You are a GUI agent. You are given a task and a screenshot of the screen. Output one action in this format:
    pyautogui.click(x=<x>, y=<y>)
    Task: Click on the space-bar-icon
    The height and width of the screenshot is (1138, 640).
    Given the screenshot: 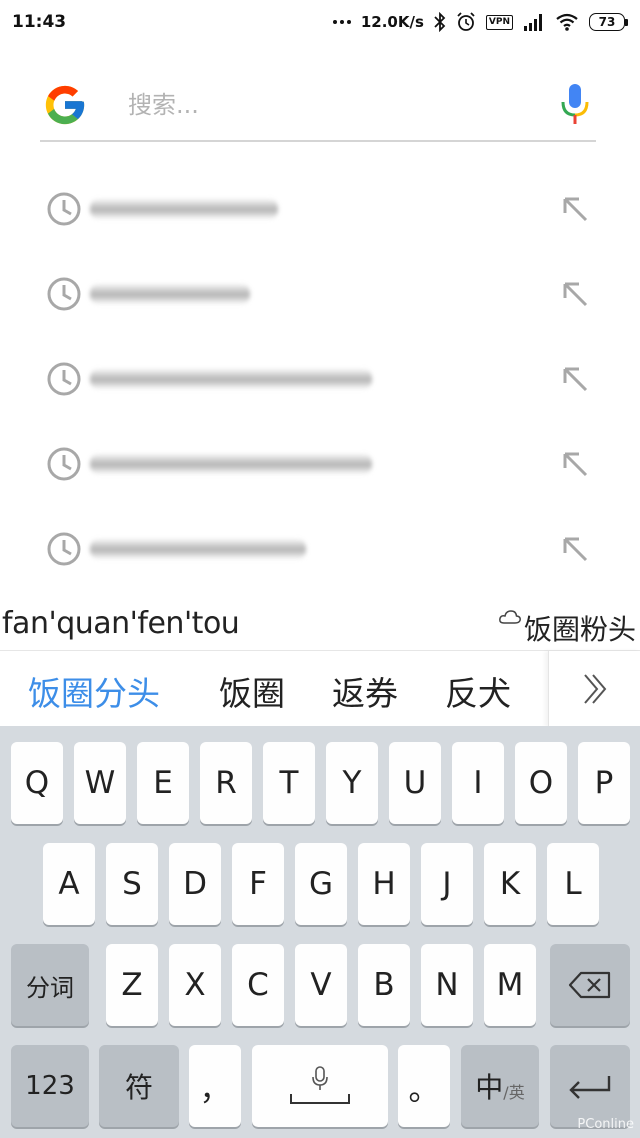 What is the action you would take?
    pyautogui.click(x=320, y=1099)
    